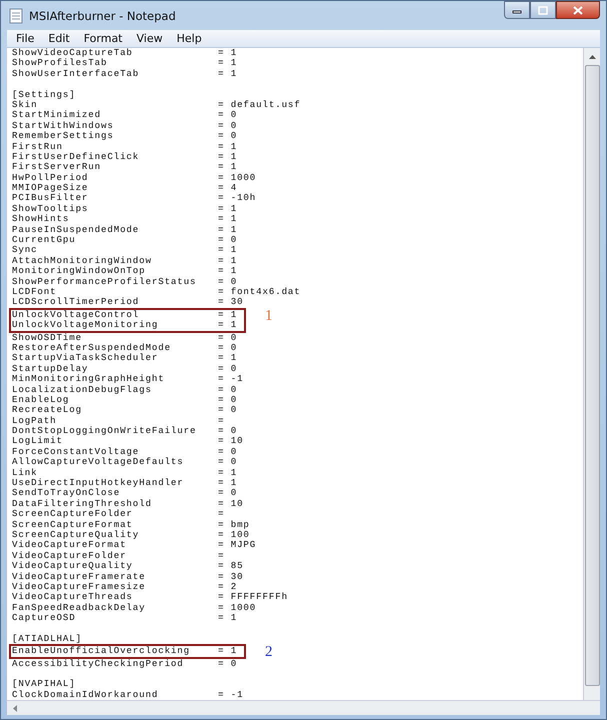 This screenshot has width=607, height=720. I want to click on setting-key: StartMinimized, so click(56, 115).